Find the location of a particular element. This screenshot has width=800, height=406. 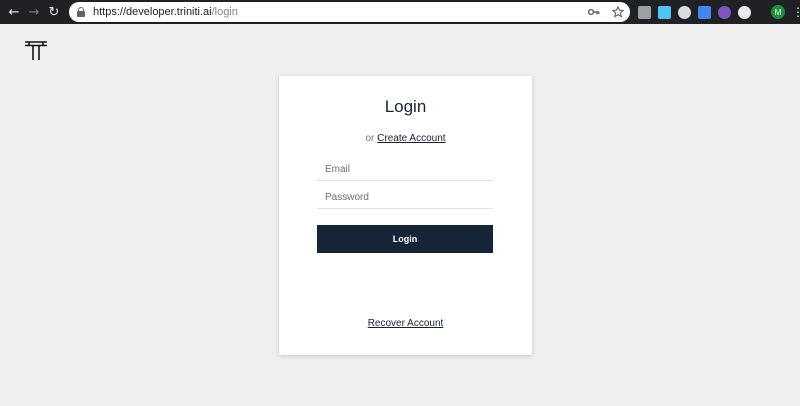

email-field is located at coordinates (405, 170).